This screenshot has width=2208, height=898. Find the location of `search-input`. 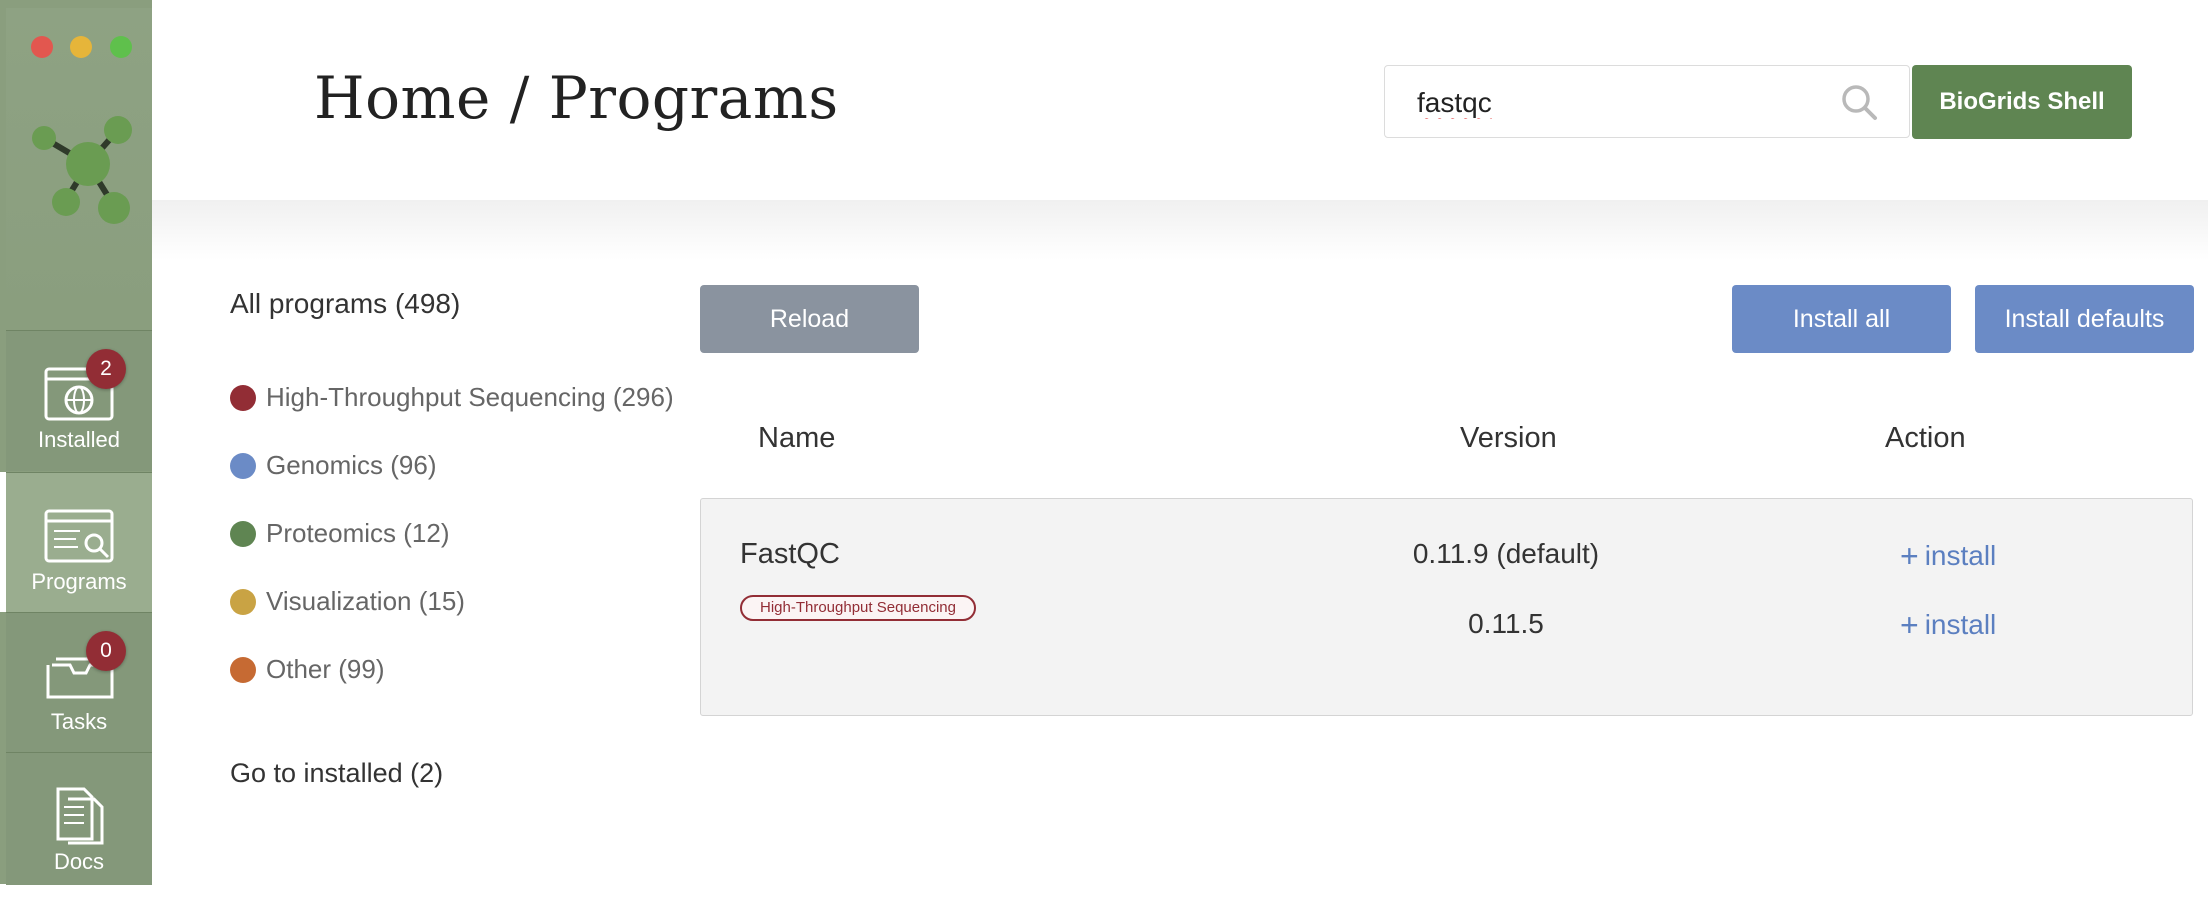

search-input is located at coordinates (1627, 103).